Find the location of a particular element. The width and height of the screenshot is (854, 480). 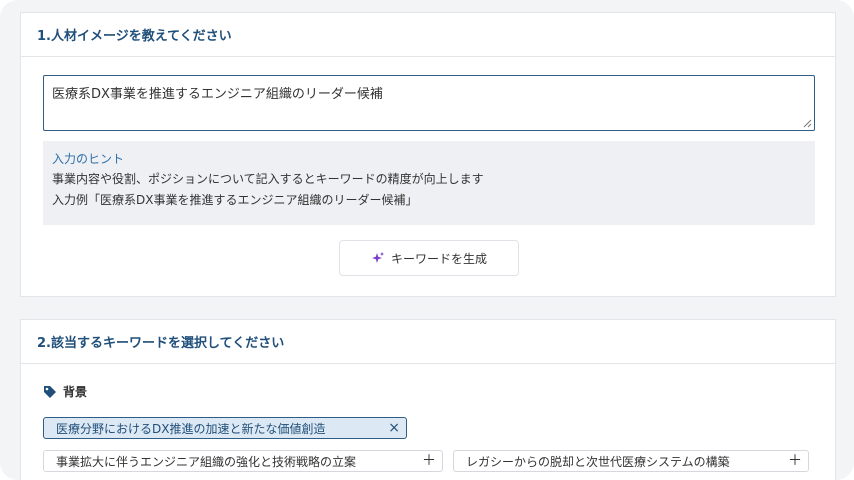

keyword-chip-label: レガシーからの脱却と次世代医療システムの構築 is located at coordinates (598, 461).